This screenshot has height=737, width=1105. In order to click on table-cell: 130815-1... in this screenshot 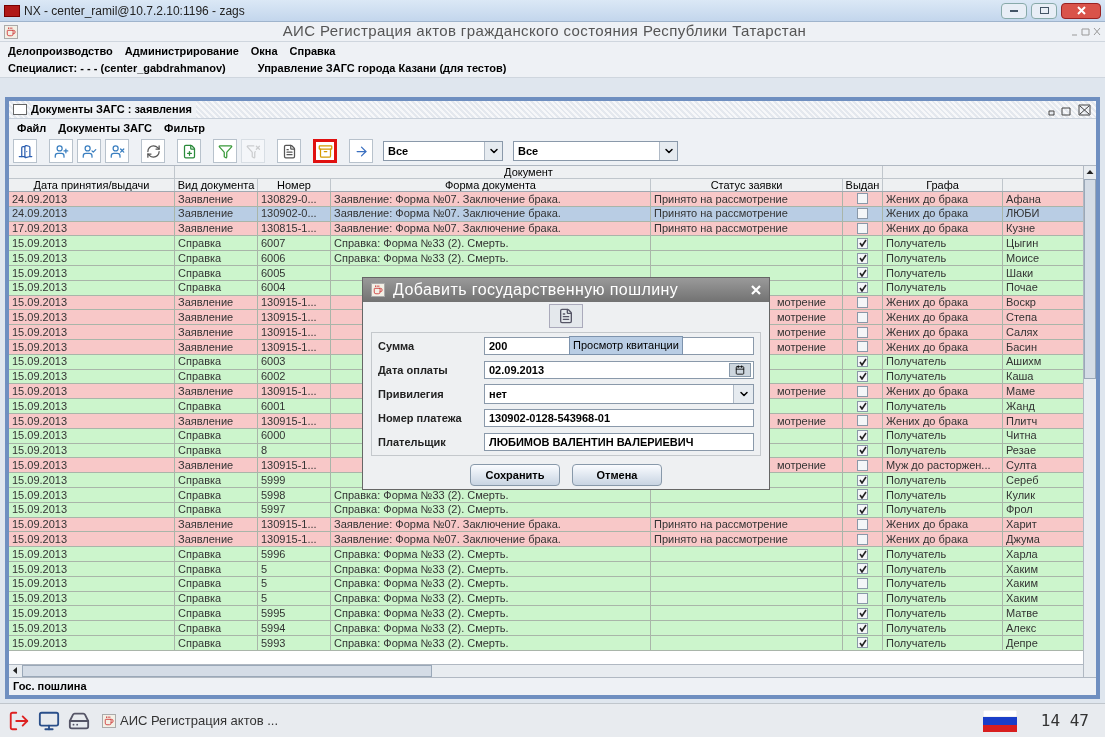, I will do `click(294, 228)`.